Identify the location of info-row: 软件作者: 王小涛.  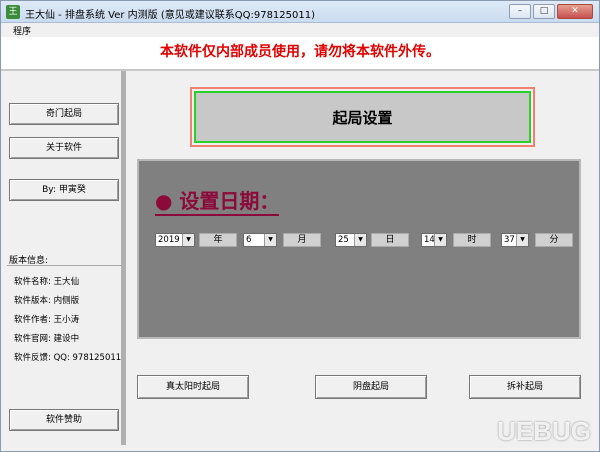
(47, 320).